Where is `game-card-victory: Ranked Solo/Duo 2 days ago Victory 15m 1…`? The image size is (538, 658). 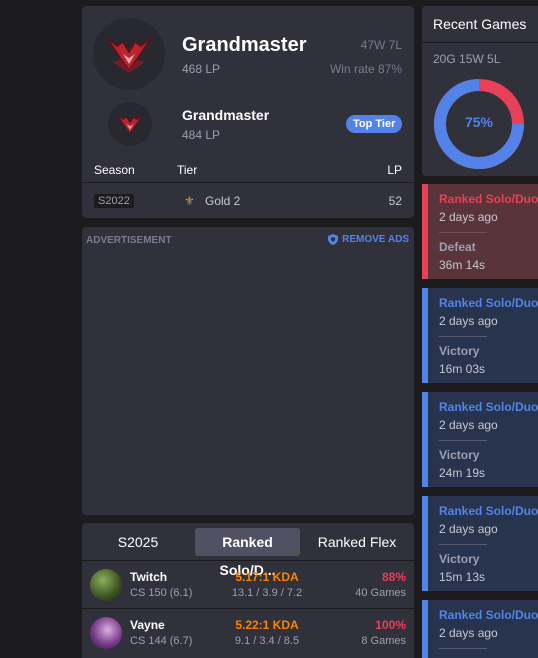 game-card-victory: Ranked Solo/Duo 2 days ago Victory 15m 1… is located at coordinates (480, 543).